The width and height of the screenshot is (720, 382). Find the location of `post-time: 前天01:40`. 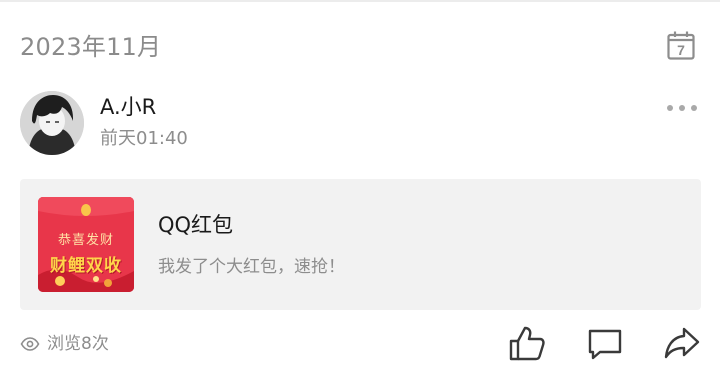

post-time: 前天01:40 is located at coordinates (144, 138).